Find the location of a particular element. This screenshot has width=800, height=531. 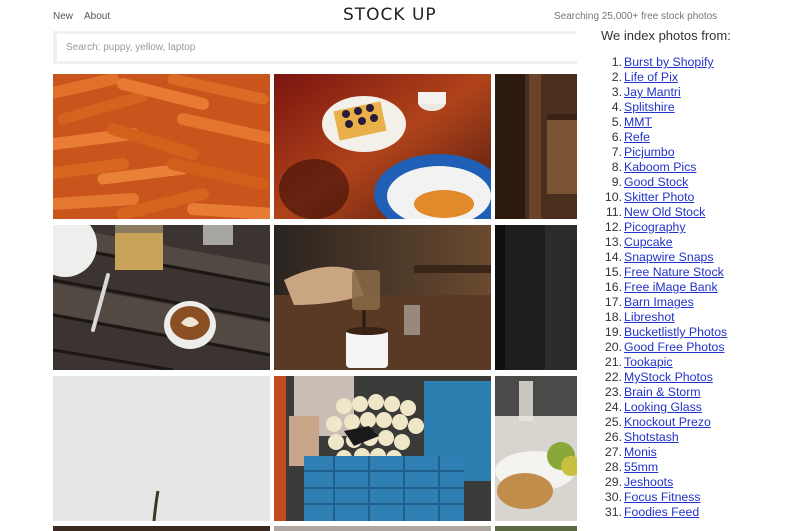

photo-carrots is located at coordinates (161, 146).